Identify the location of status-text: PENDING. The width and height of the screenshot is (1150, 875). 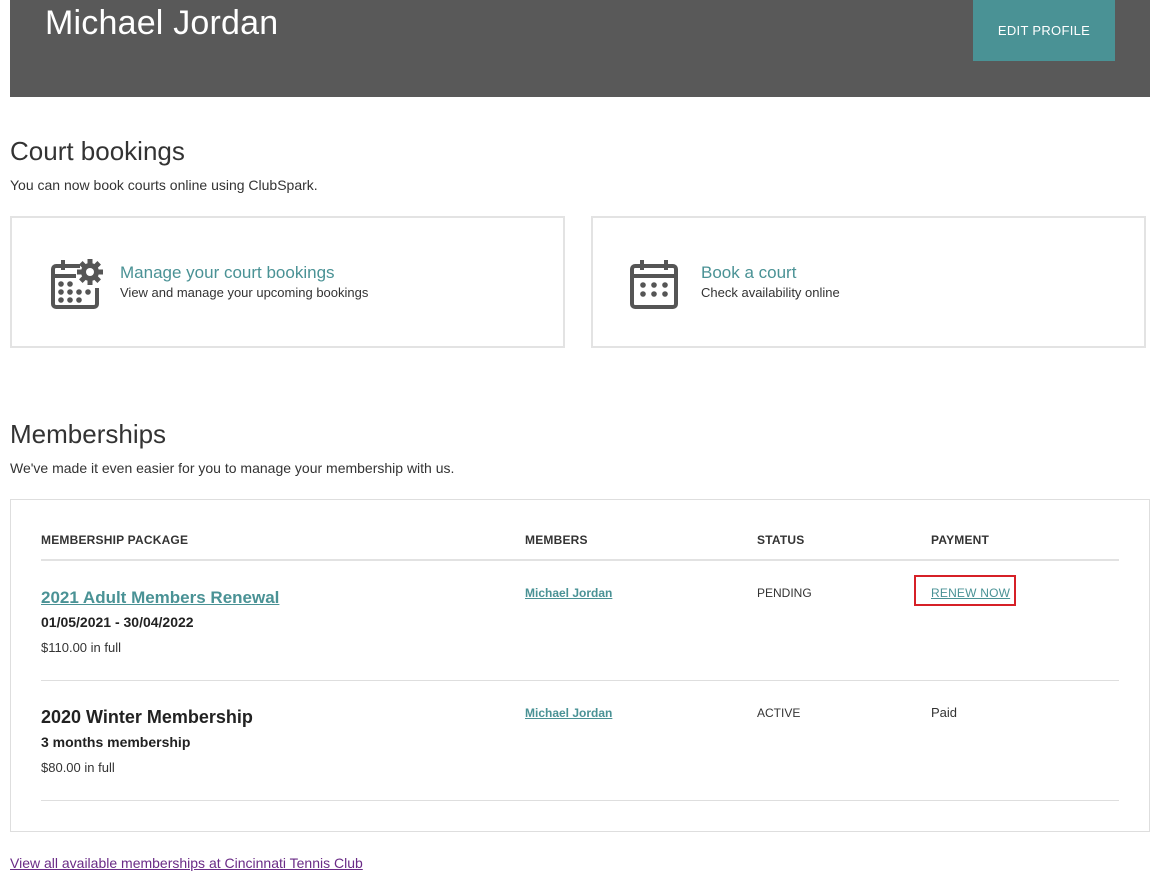
(784, 593).